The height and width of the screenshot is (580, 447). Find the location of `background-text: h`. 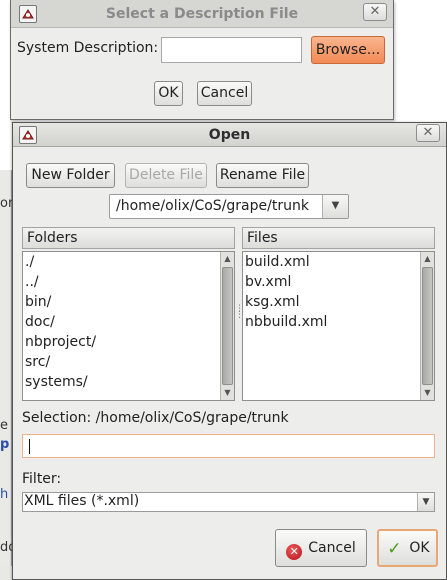

background-text: h is located at coordinates (4, 494).